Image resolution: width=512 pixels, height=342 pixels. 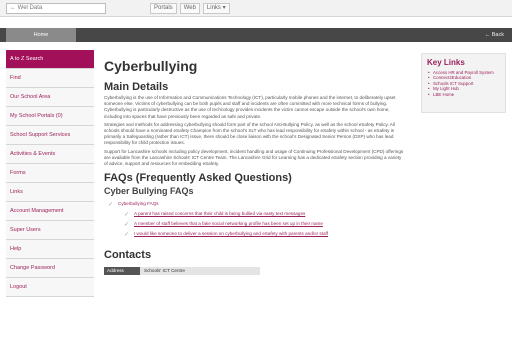 What do you see at coordinates (200, 271) in the screenshot?
I see `contacts-value: Schools' ICT Centre` at bounding box center [200, 271].